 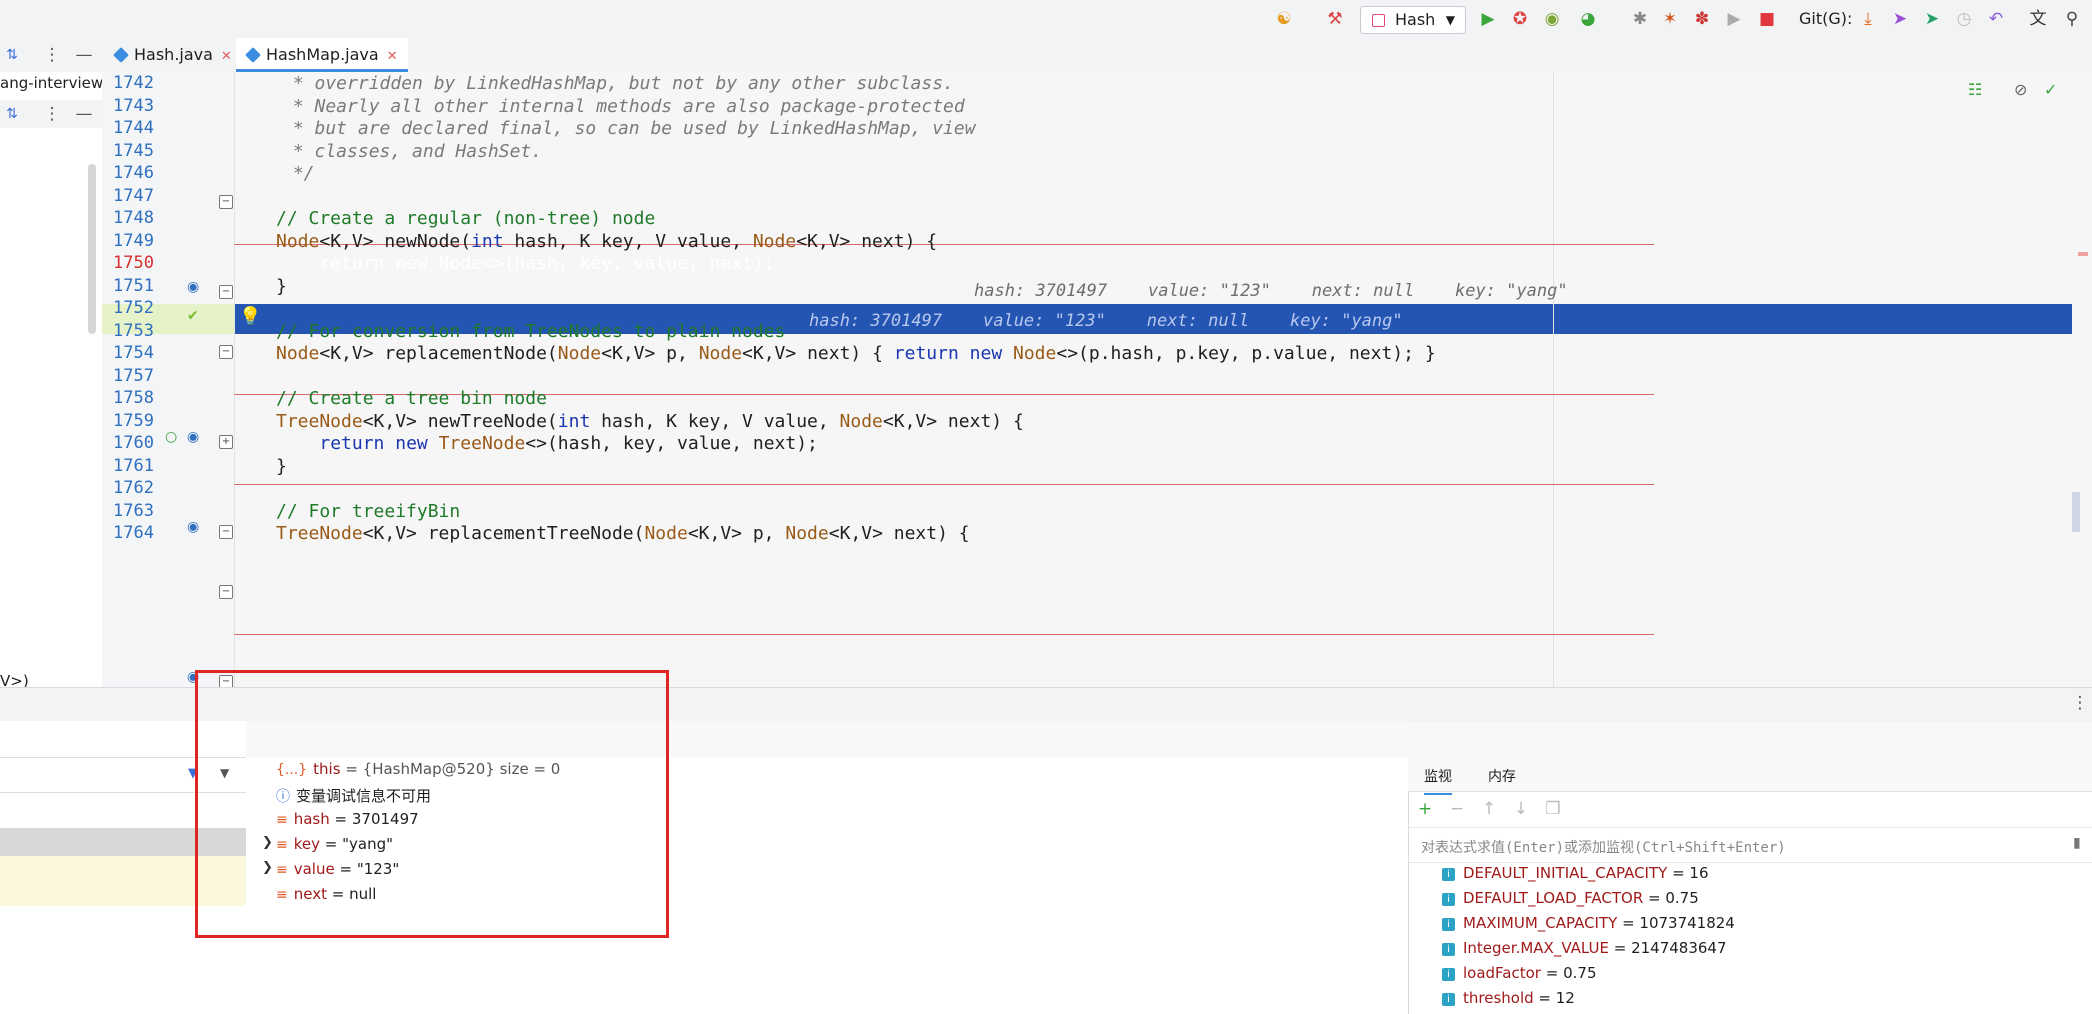 What do you see at coordinates (1553, 809) in the screenshot?
I see `copy-icon: ❐` at bounding box center [1553, 809].